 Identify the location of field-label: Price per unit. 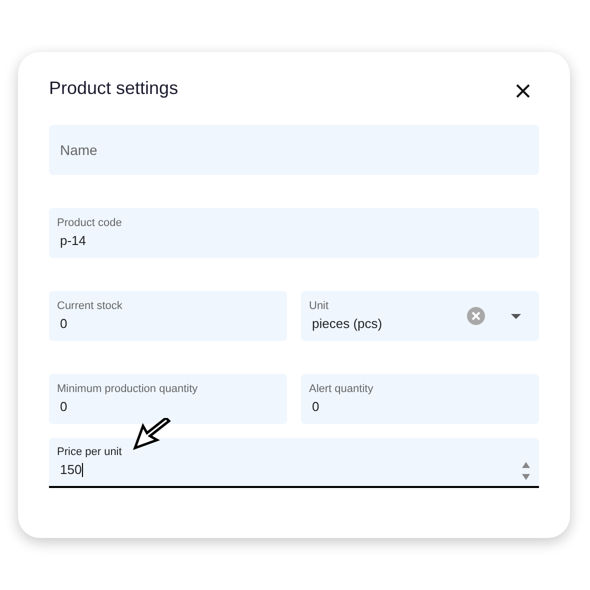
(90, 452).